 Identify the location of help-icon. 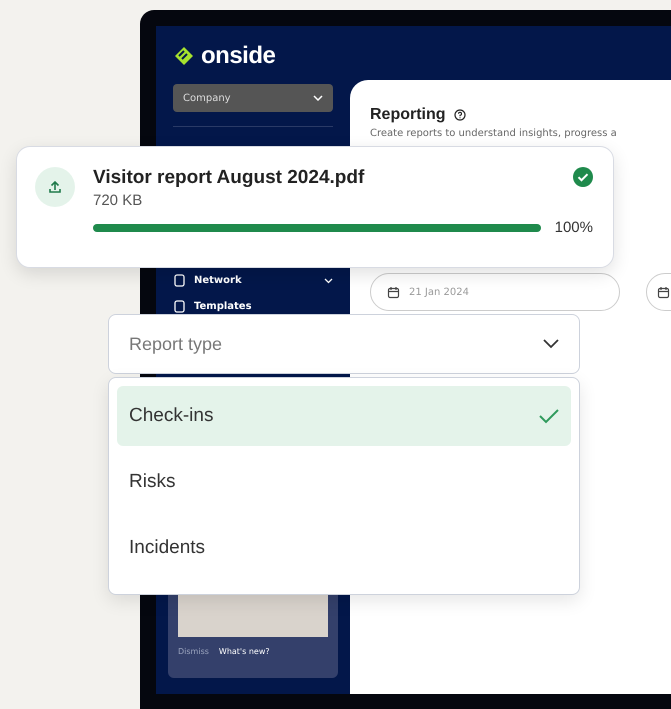
(460, 115).